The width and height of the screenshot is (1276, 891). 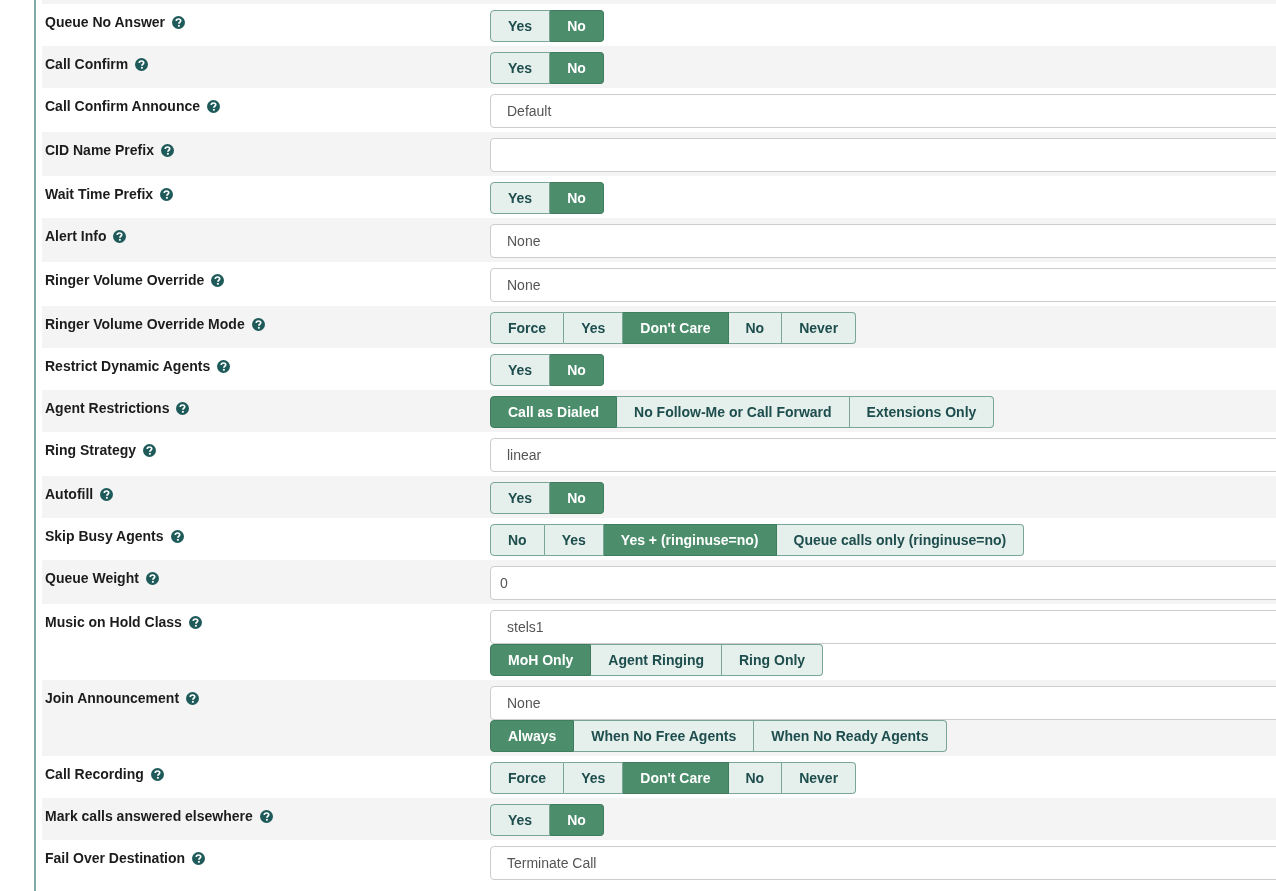 I want to click on setting-label: Queue Weight, so click(x=92, y=578).